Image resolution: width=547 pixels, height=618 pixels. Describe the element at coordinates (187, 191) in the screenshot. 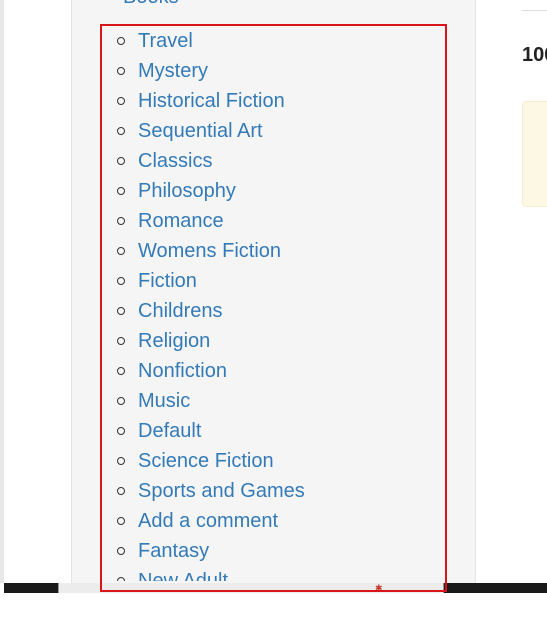

I see `category-link: Philosophy` at that location.